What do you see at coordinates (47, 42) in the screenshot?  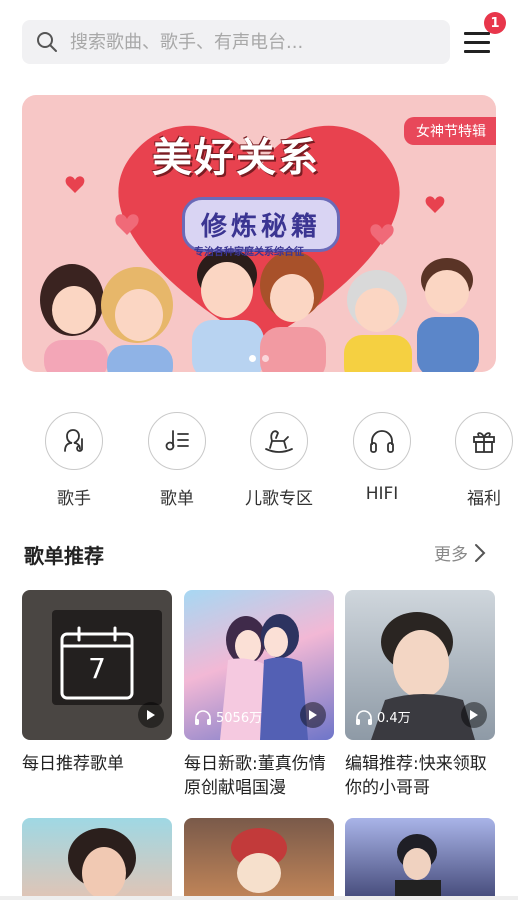 I see `search-icon` at bounding box center [47, 42].